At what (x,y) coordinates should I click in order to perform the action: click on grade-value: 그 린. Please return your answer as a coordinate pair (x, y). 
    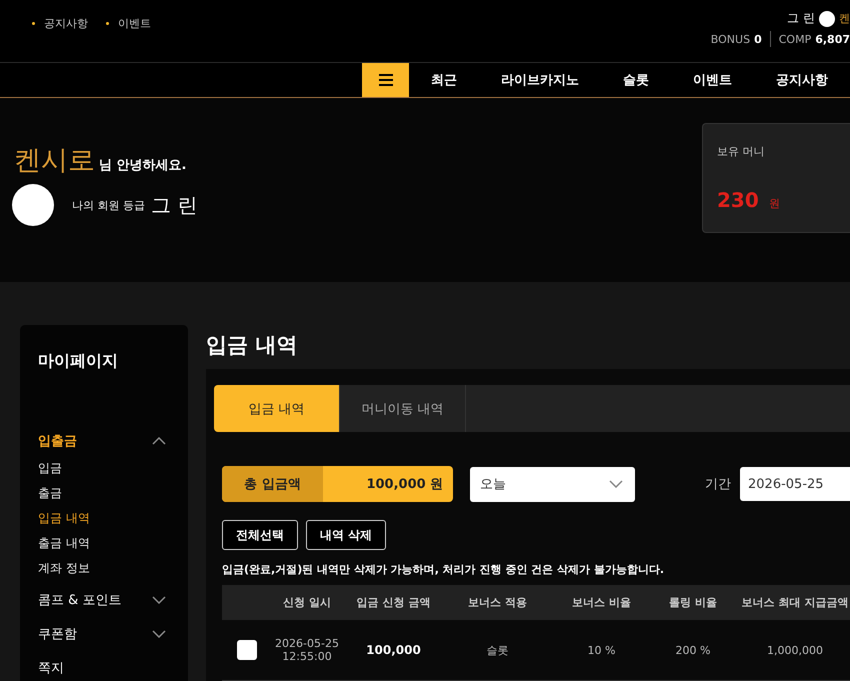
    Looking at the image, I should click on (174, 205).